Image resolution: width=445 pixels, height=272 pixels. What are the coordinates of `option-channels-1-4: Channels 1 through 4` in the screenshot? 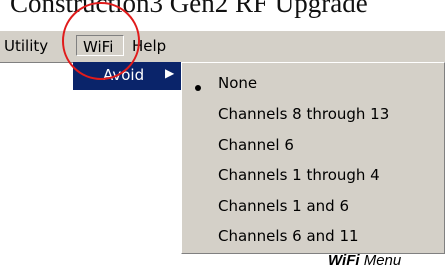 It's located at (299, 175).